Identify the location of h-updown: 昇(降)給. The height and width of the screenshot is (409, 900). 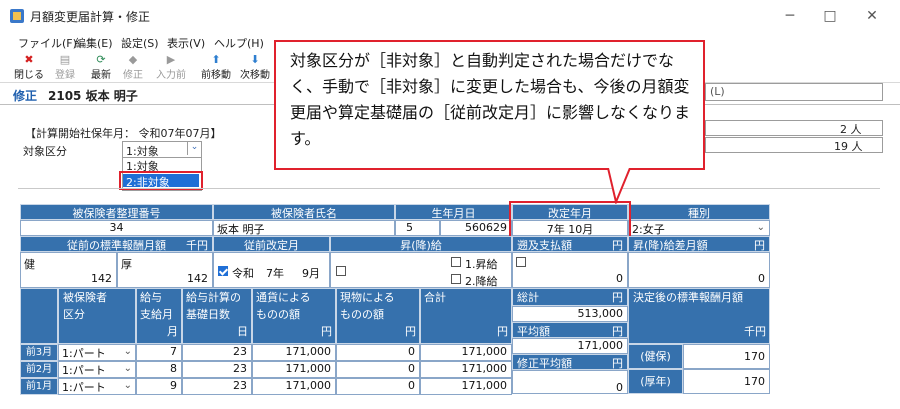
(421, 244).